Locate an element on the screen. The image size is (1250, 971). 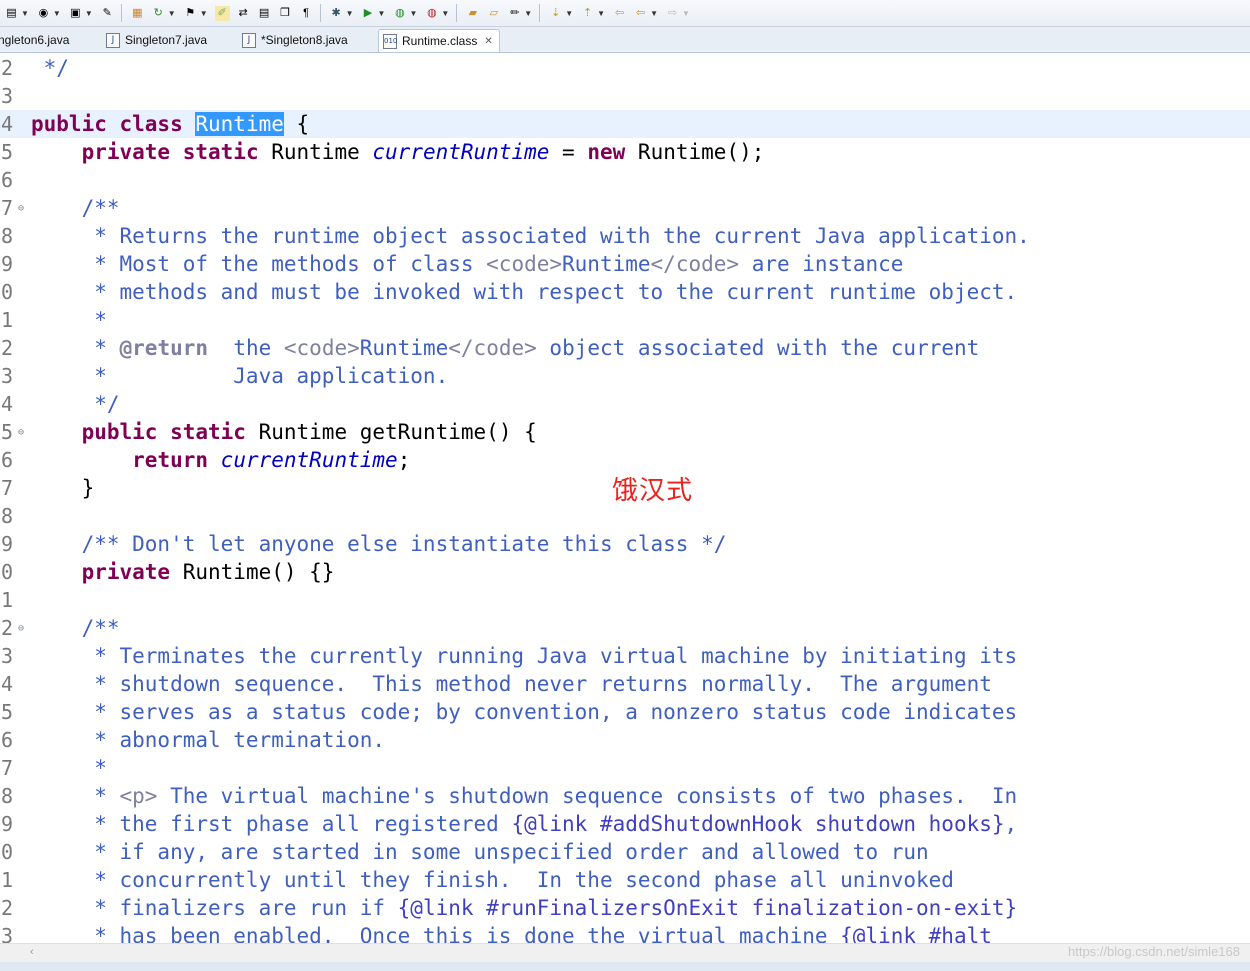
open-folder-icon: ▰ is located at coordinates (472, 13).